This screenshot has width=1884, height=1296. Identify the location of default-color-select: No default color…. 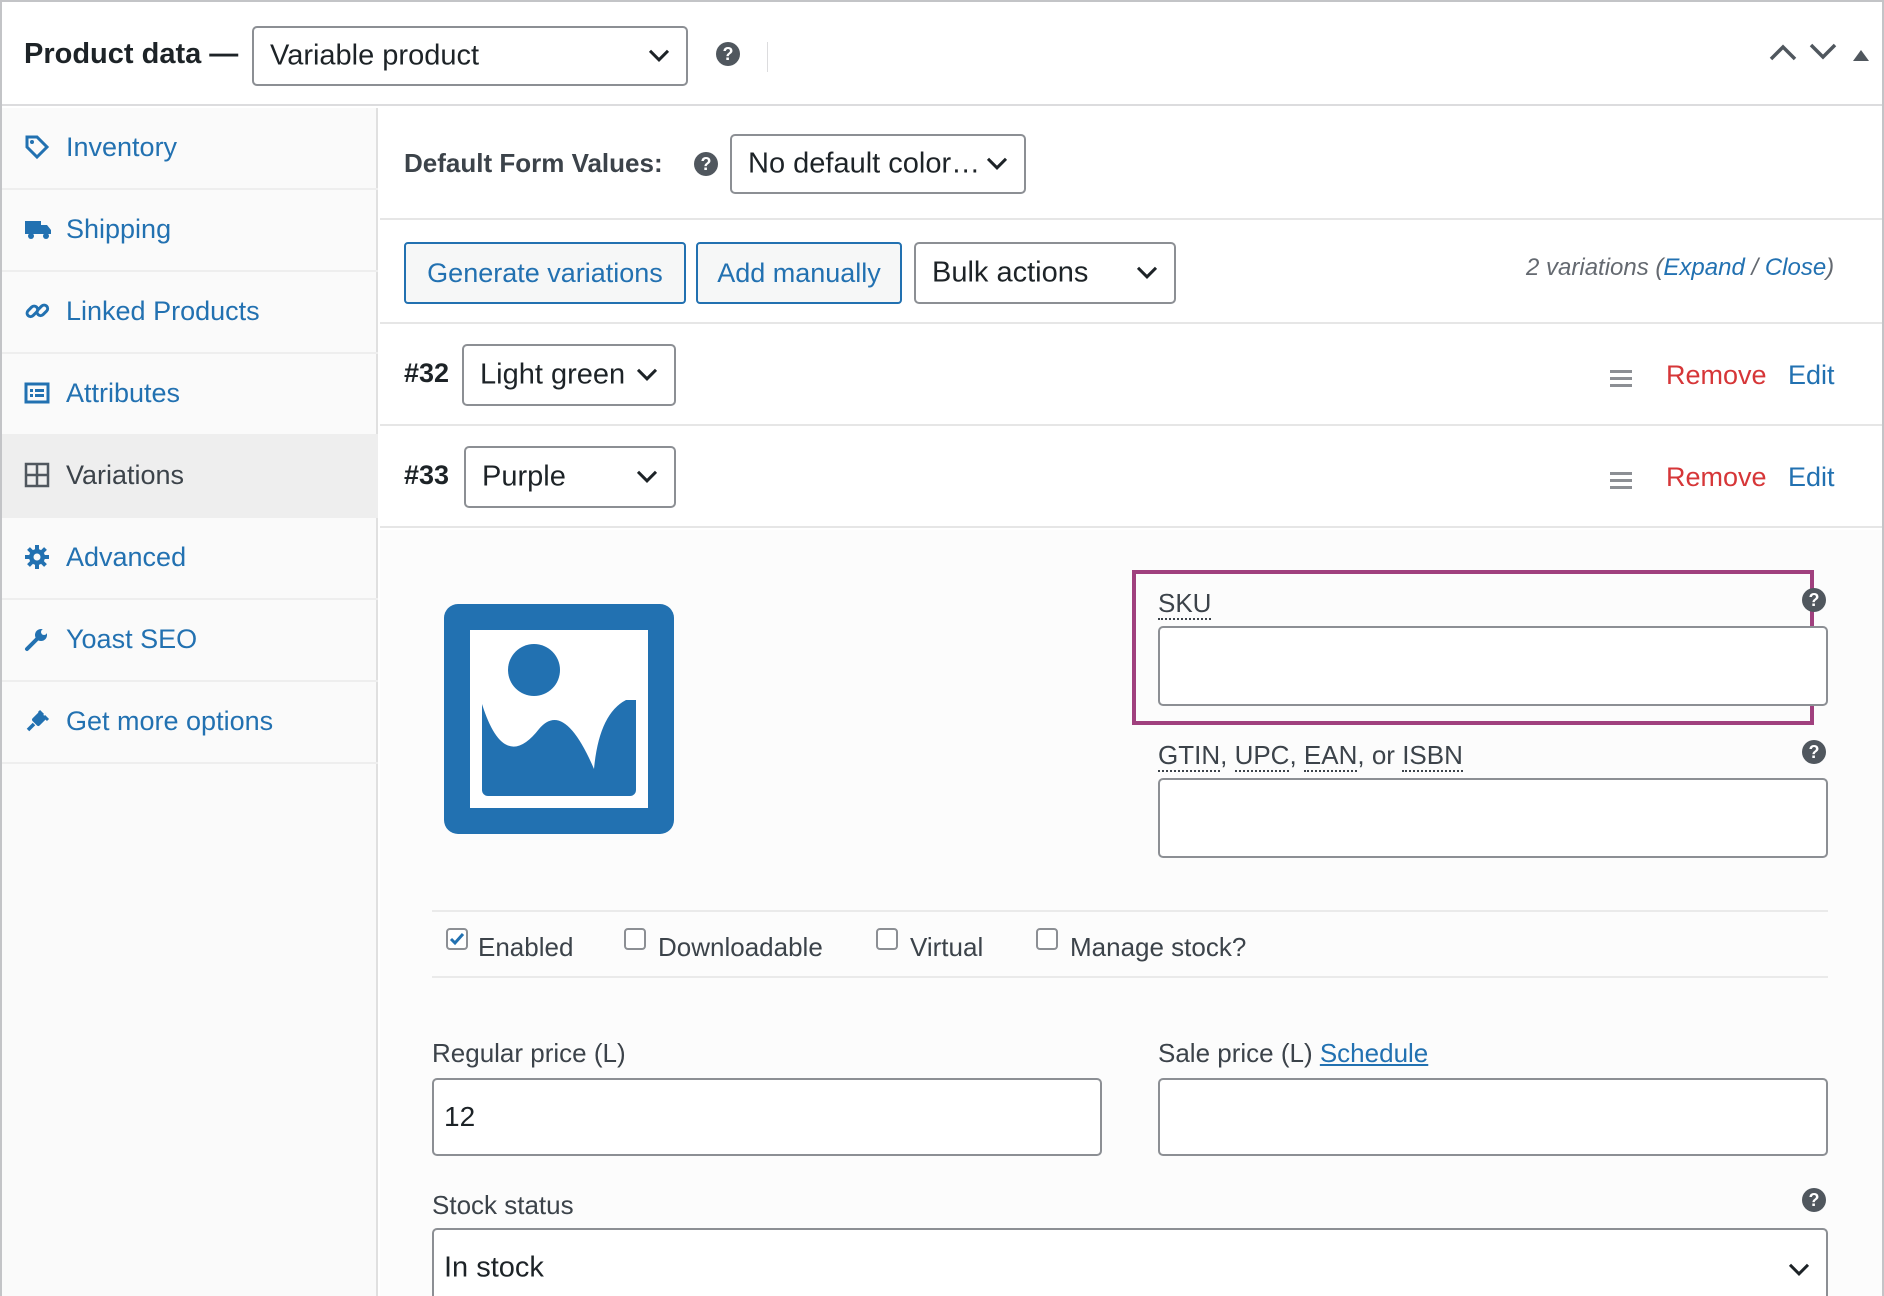
(878, 164).